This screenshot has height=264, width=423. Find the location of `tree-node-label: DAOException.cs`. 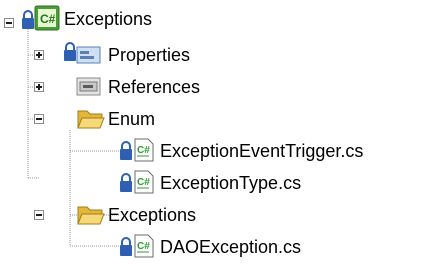

tree-node-label: DAOException.cs is located at coordinates (231, 247).